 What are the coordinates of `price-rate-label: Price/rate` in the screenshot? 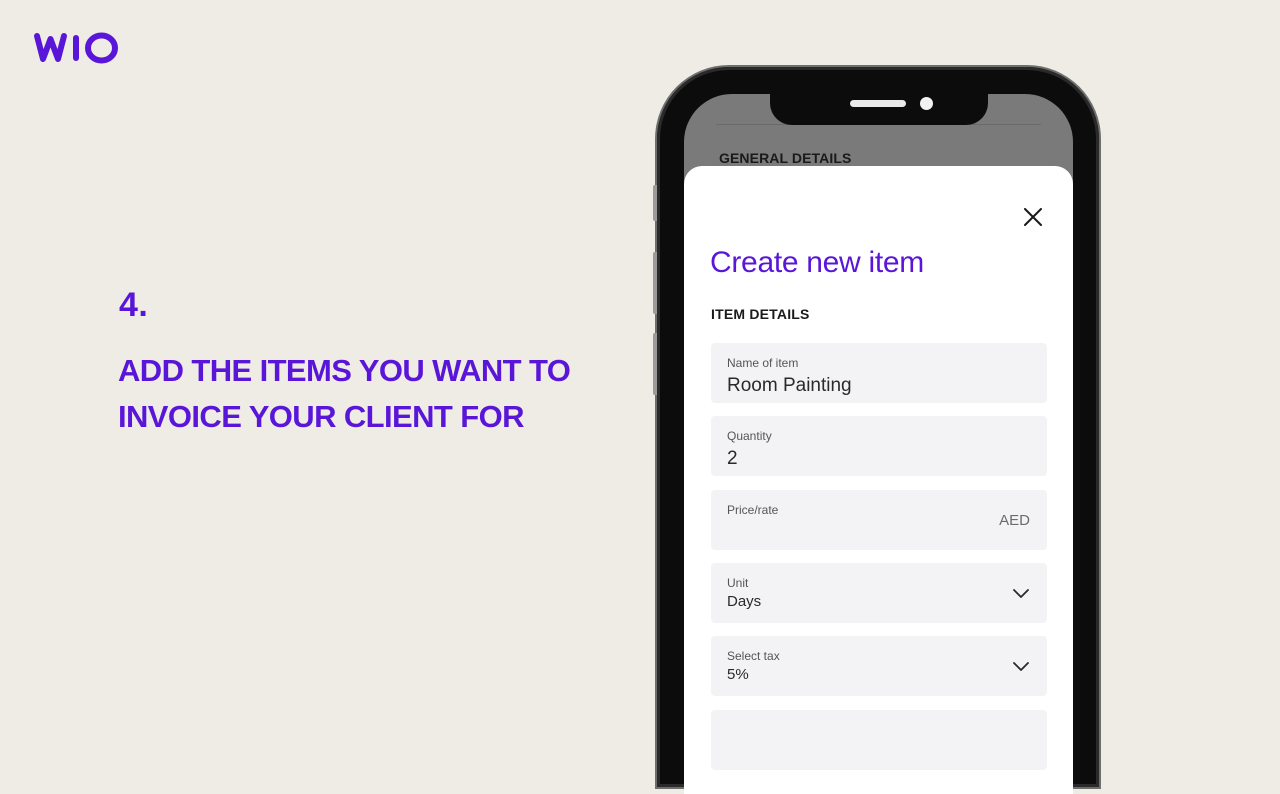 It's located at (753, 510).